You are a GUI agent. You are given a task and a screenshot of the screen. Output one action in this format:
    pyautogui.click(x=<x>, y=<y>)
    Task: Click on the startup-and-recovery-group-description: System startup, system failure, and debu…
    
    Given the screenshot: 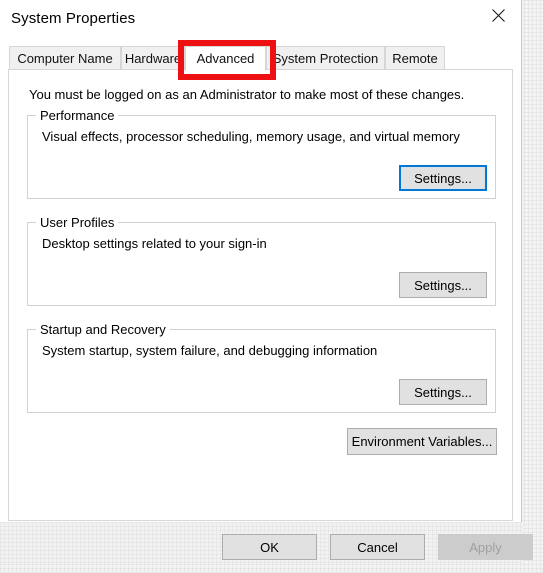 What is the action you would take?
    pyautogui.click(x=210, y=350)
    